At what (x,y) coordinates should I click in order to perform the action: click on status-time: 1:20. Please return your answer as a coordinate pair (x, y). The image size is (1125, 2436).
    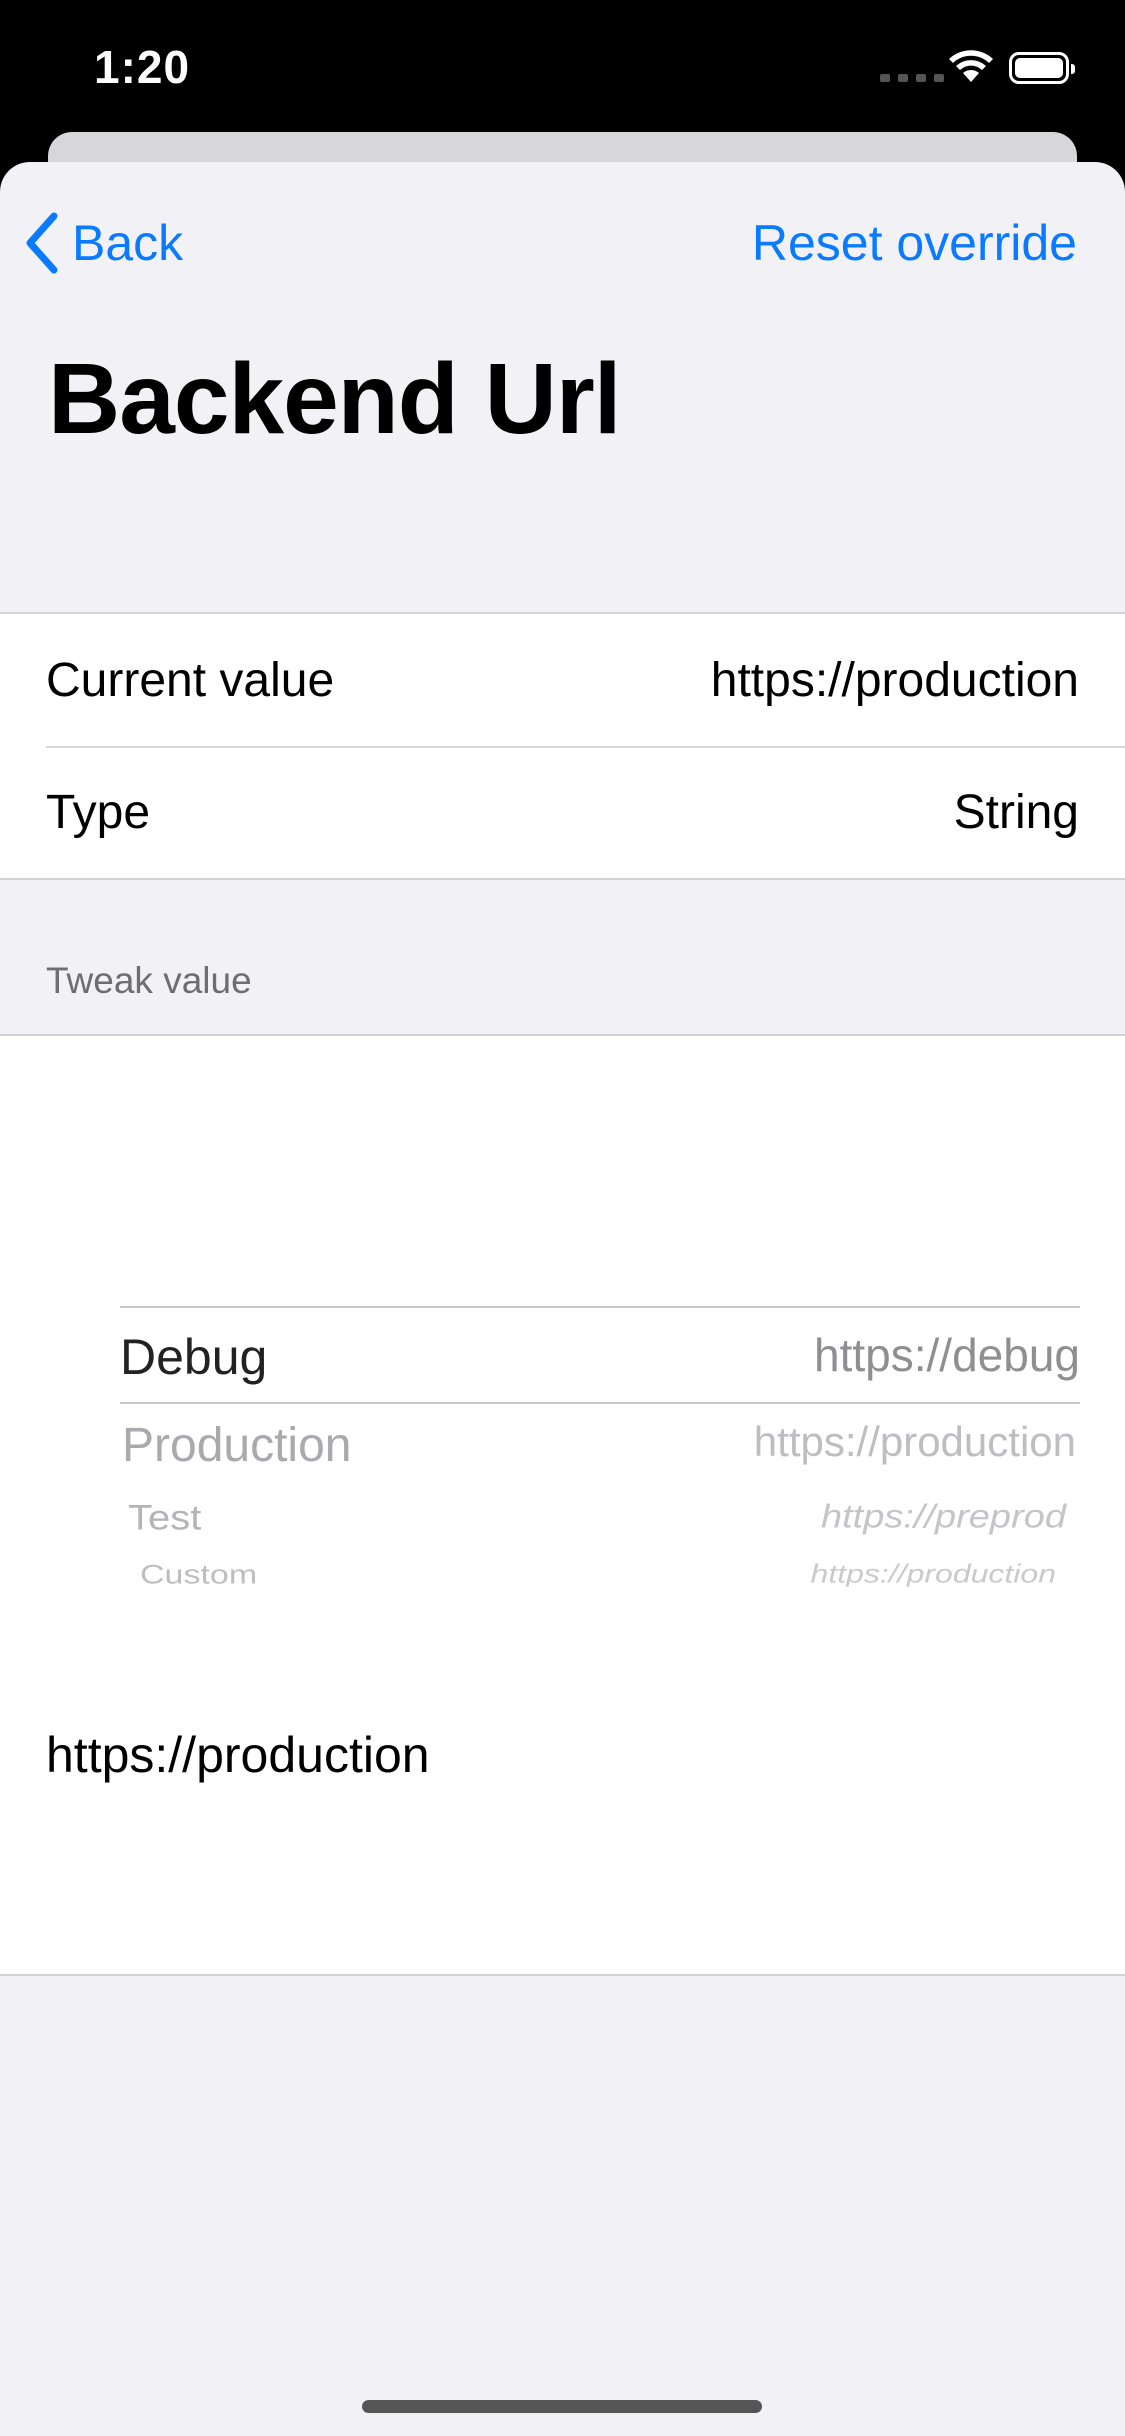
    Looking at the image, I should click on (142, 67).